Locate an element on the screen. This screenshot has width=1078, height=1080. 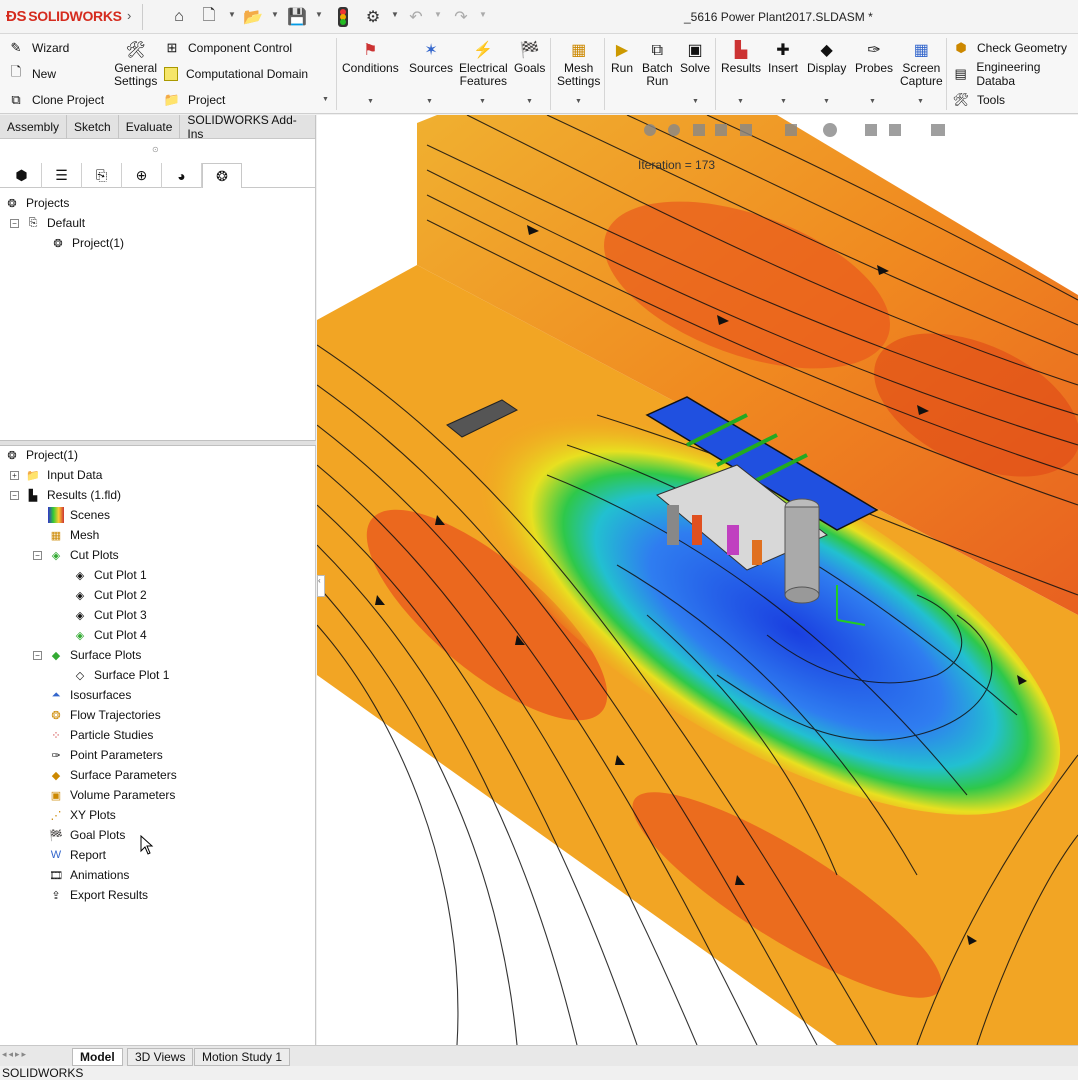
new-dropdown-icon: ▼ is located at coordinates (232, 14).